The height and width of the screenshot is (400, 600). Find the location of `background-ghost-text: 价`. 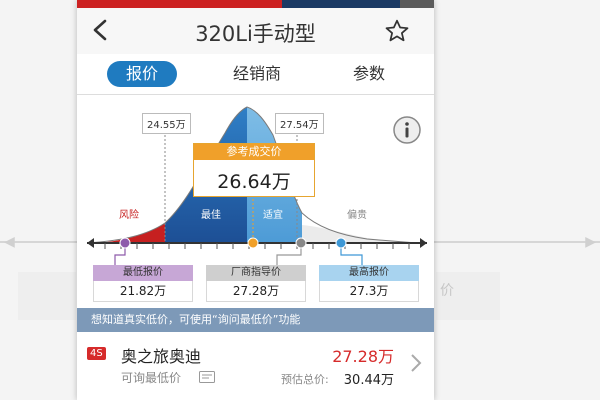

background-ghost-text: 价 is located at coordinates (447, 291).